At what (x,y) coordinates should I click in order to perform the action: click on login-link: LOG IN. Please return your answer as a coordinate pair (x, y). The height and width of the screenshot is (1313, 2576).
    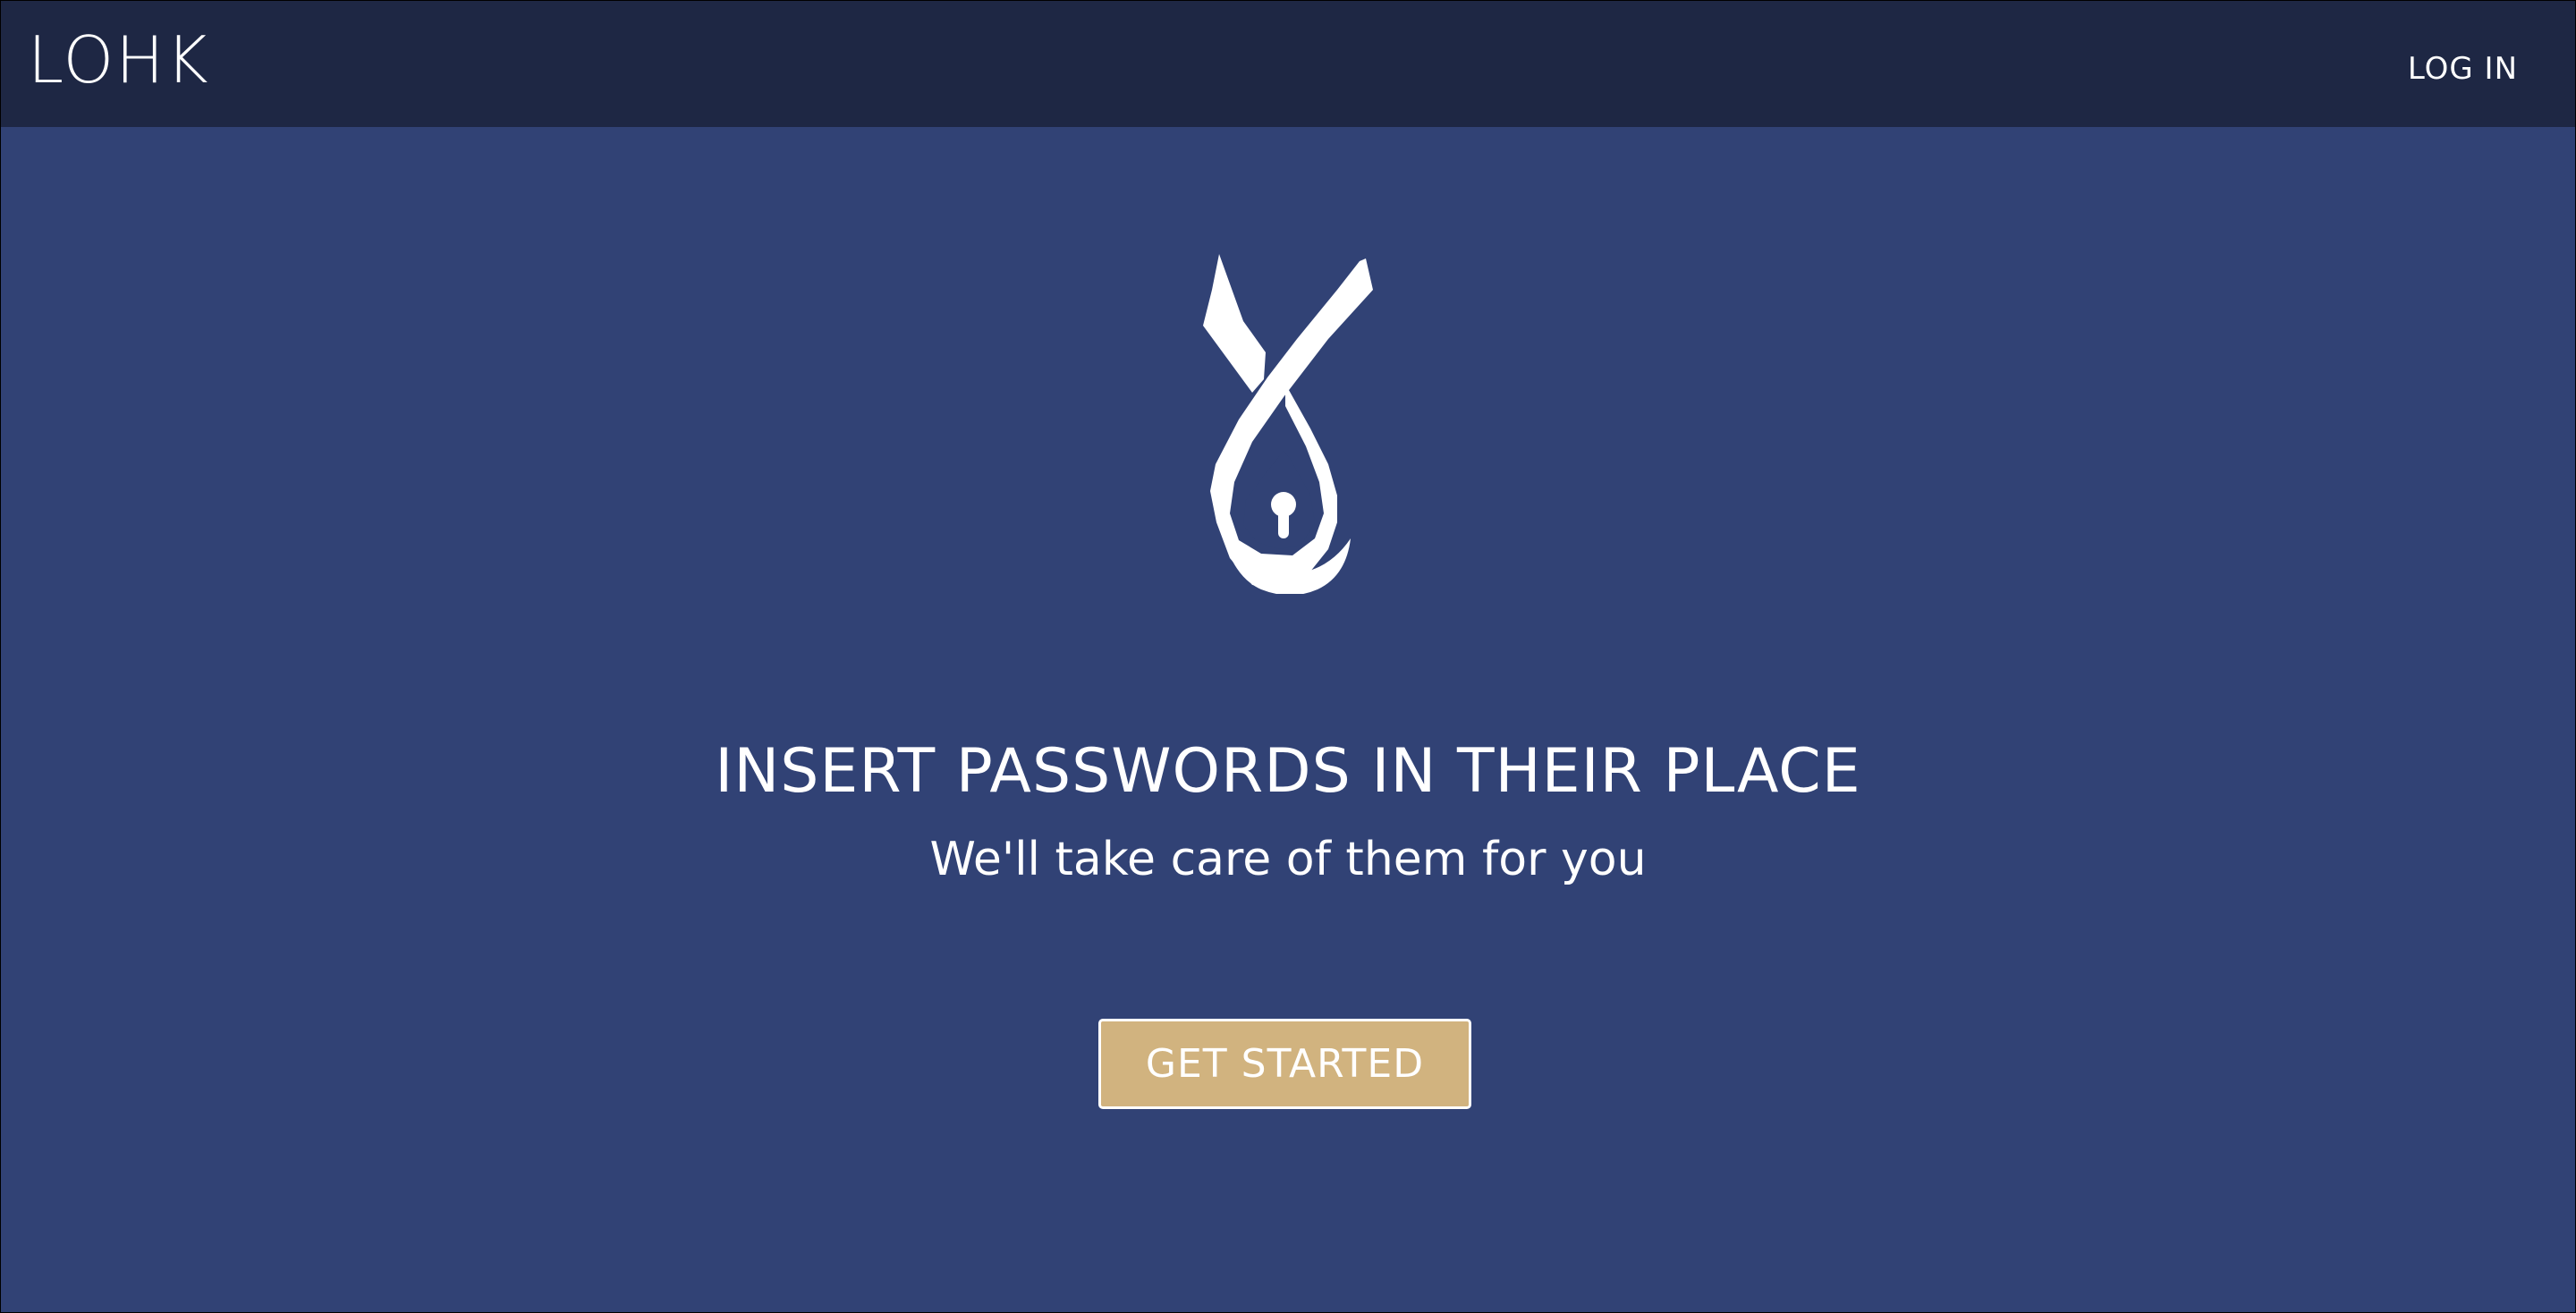
    Looking at the image, I should click on (2463, 69).